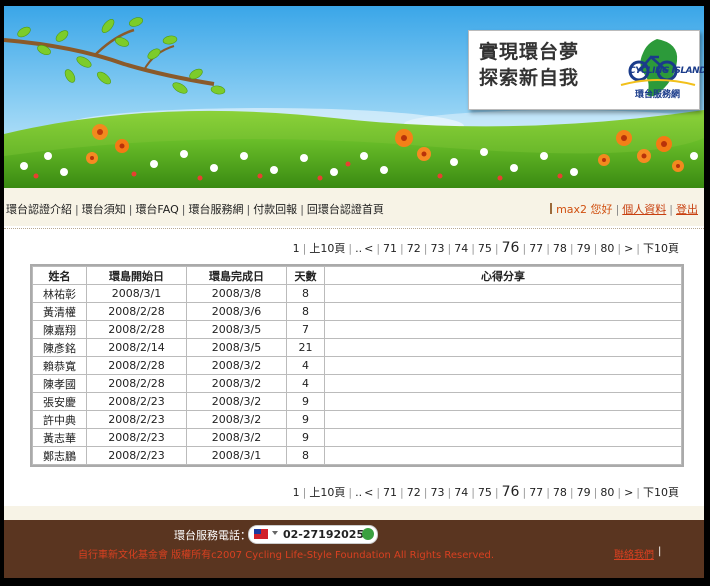  Describe the element at coordinates (584, 492) in the screenshot. I see `pager-bottom-page-link: 79` at that location.